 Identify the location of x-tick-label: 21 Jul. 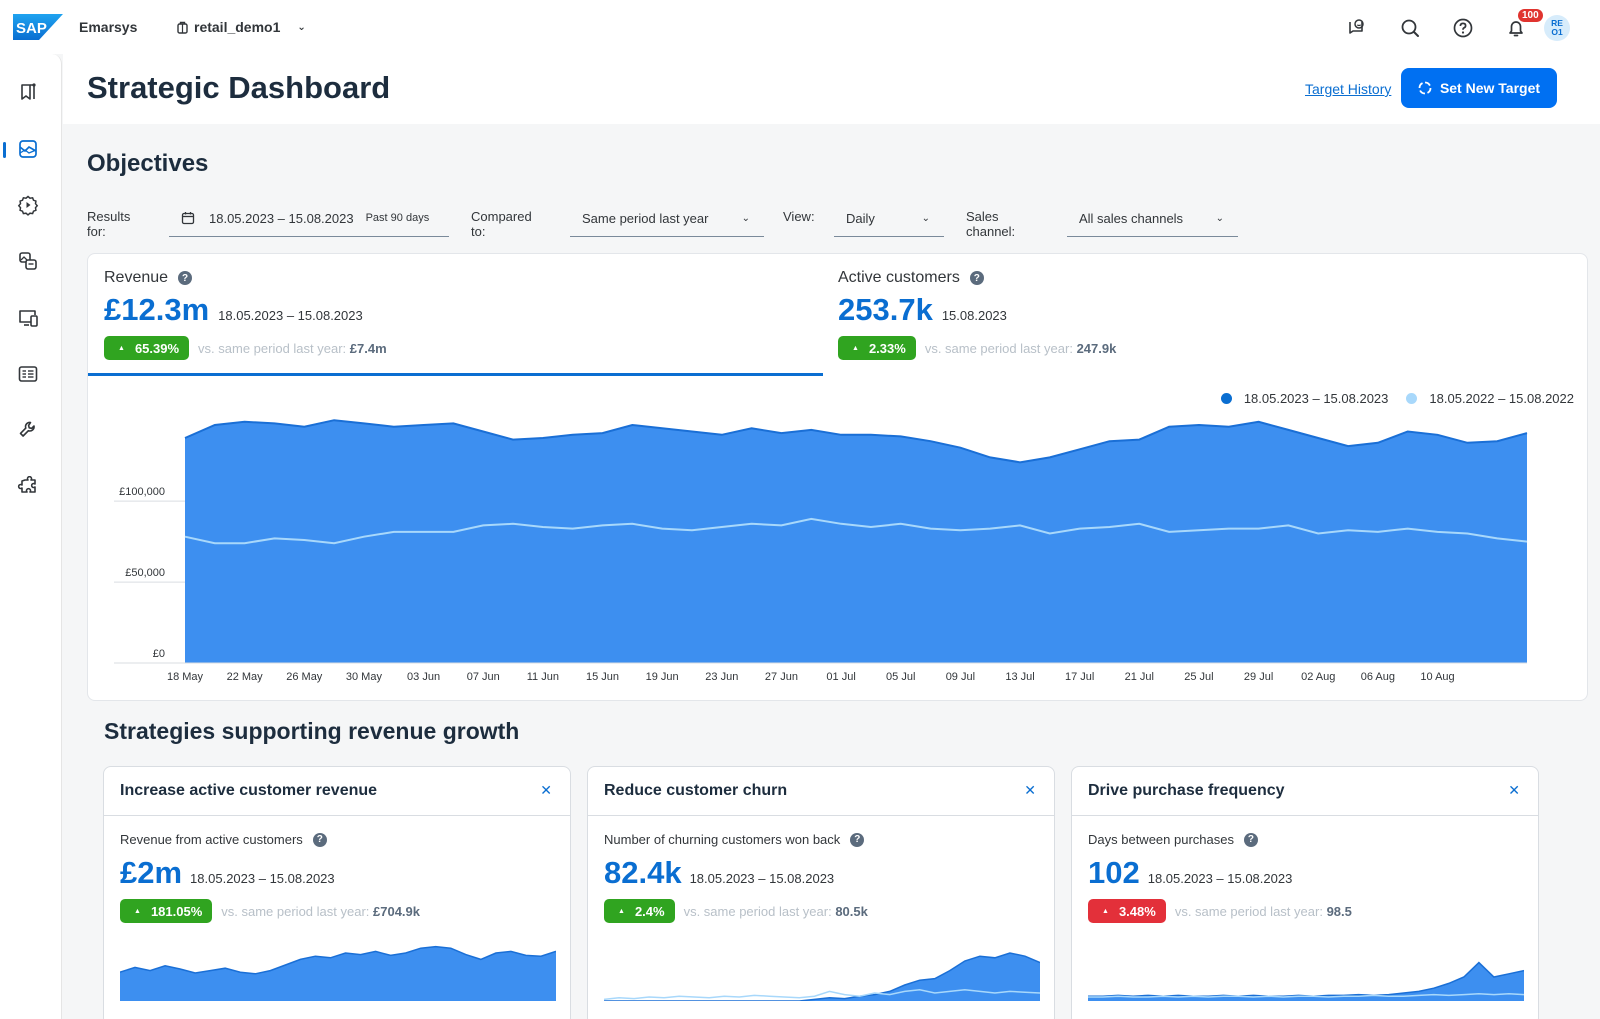
(1139, 677).